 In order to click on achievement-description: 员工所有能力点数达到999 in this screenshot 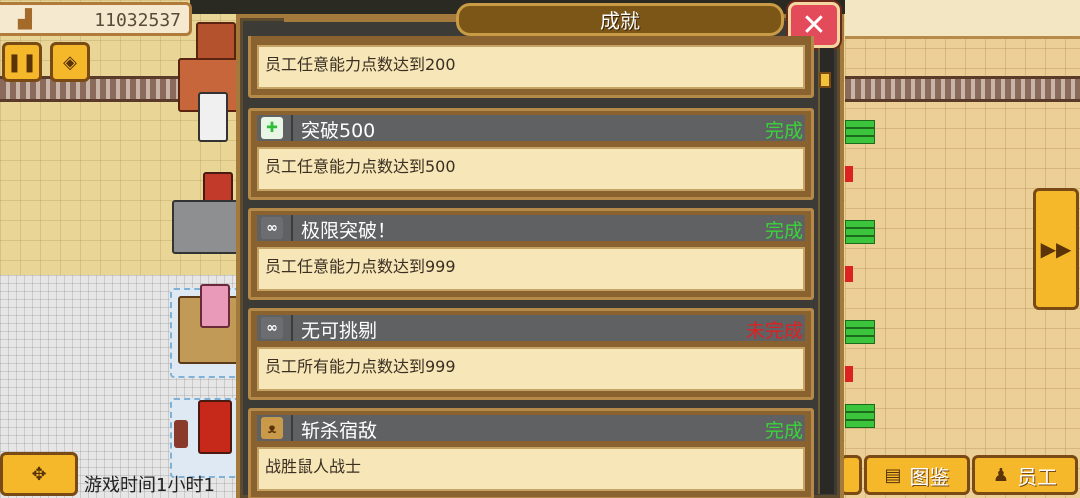, I will do `click(360, 366)`.